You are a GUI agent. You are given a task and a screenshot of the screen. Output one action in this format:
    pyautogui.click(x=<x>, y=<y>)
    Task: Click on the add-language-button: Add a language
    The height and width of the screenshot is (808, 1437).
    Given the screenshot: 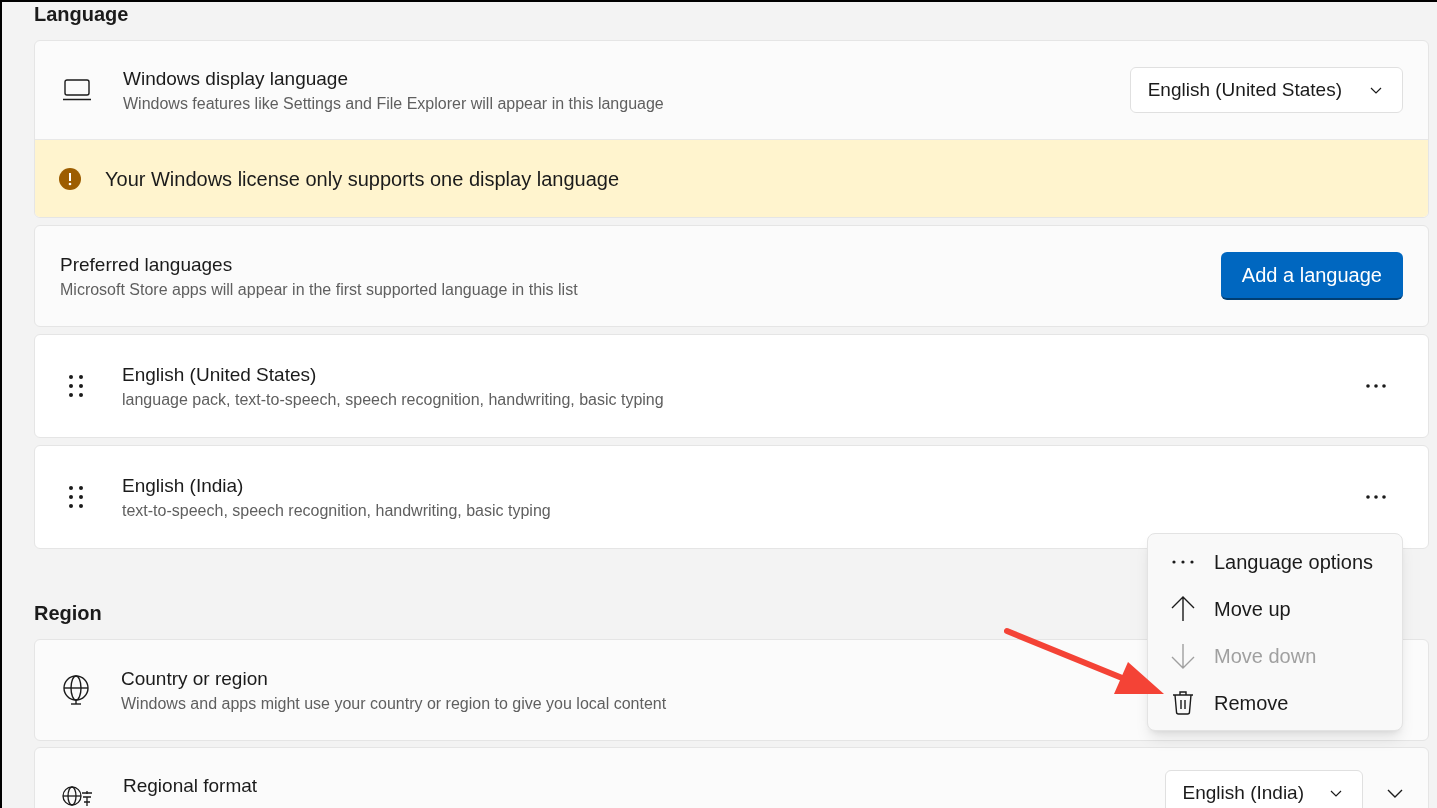 What is the action you would take?
    pyautogui.click(x=1311, y=276)
    